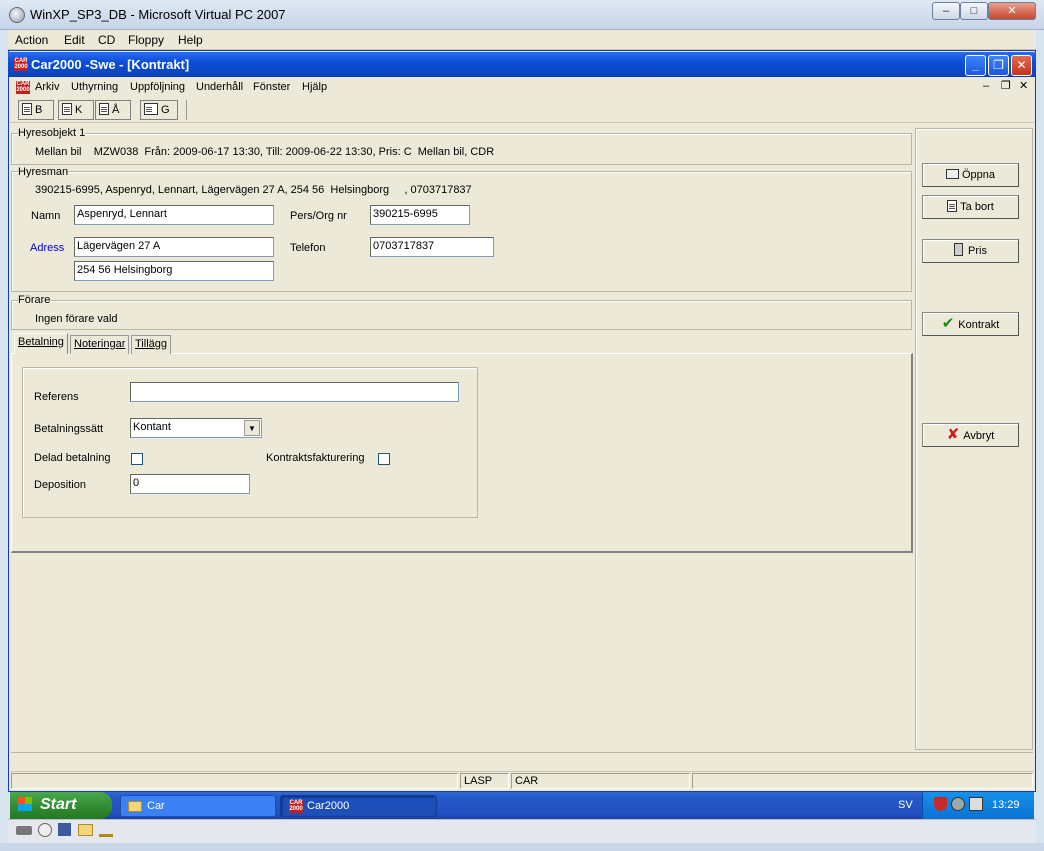 This screenshot has height=851, width=1044. I want to click on toolbar-g-label: G, so click(165, 110).